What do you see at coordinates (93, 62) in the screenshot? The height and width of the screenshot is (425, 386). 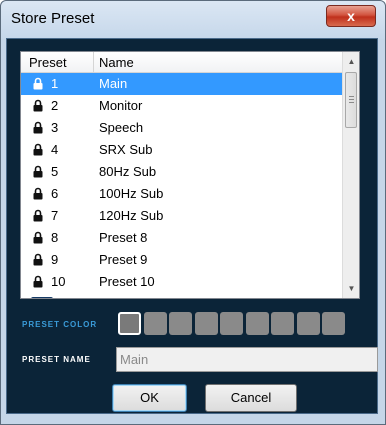 I see `column-divider` at bounding box center [93, 62].